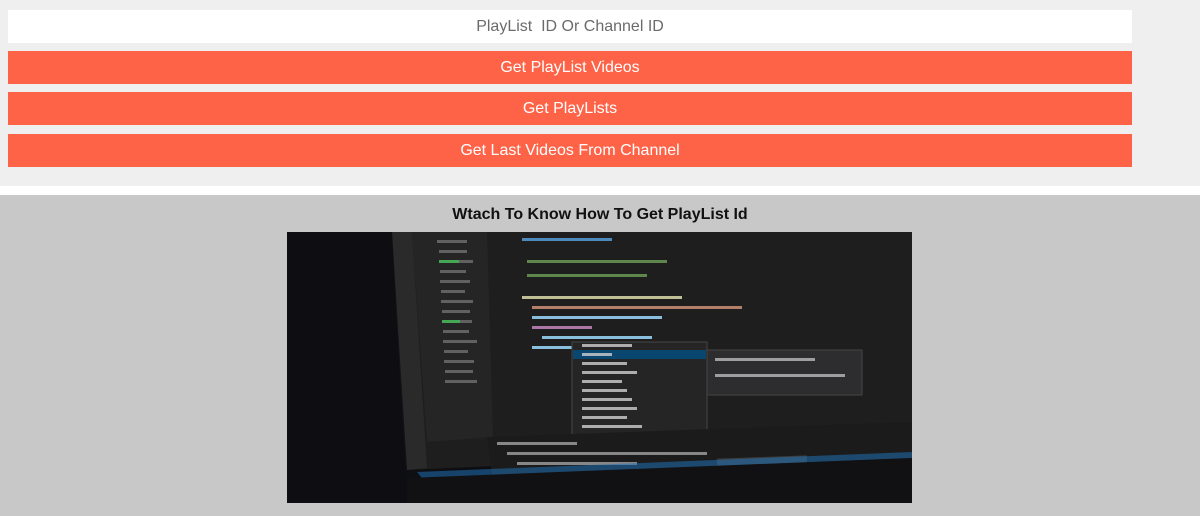 This screenshot has width=1200, height=516. What do you see at coordinates (570, 26) in the screenshot?
I see `playlist-or-channel-id-input` at bounding box center [570, 26].